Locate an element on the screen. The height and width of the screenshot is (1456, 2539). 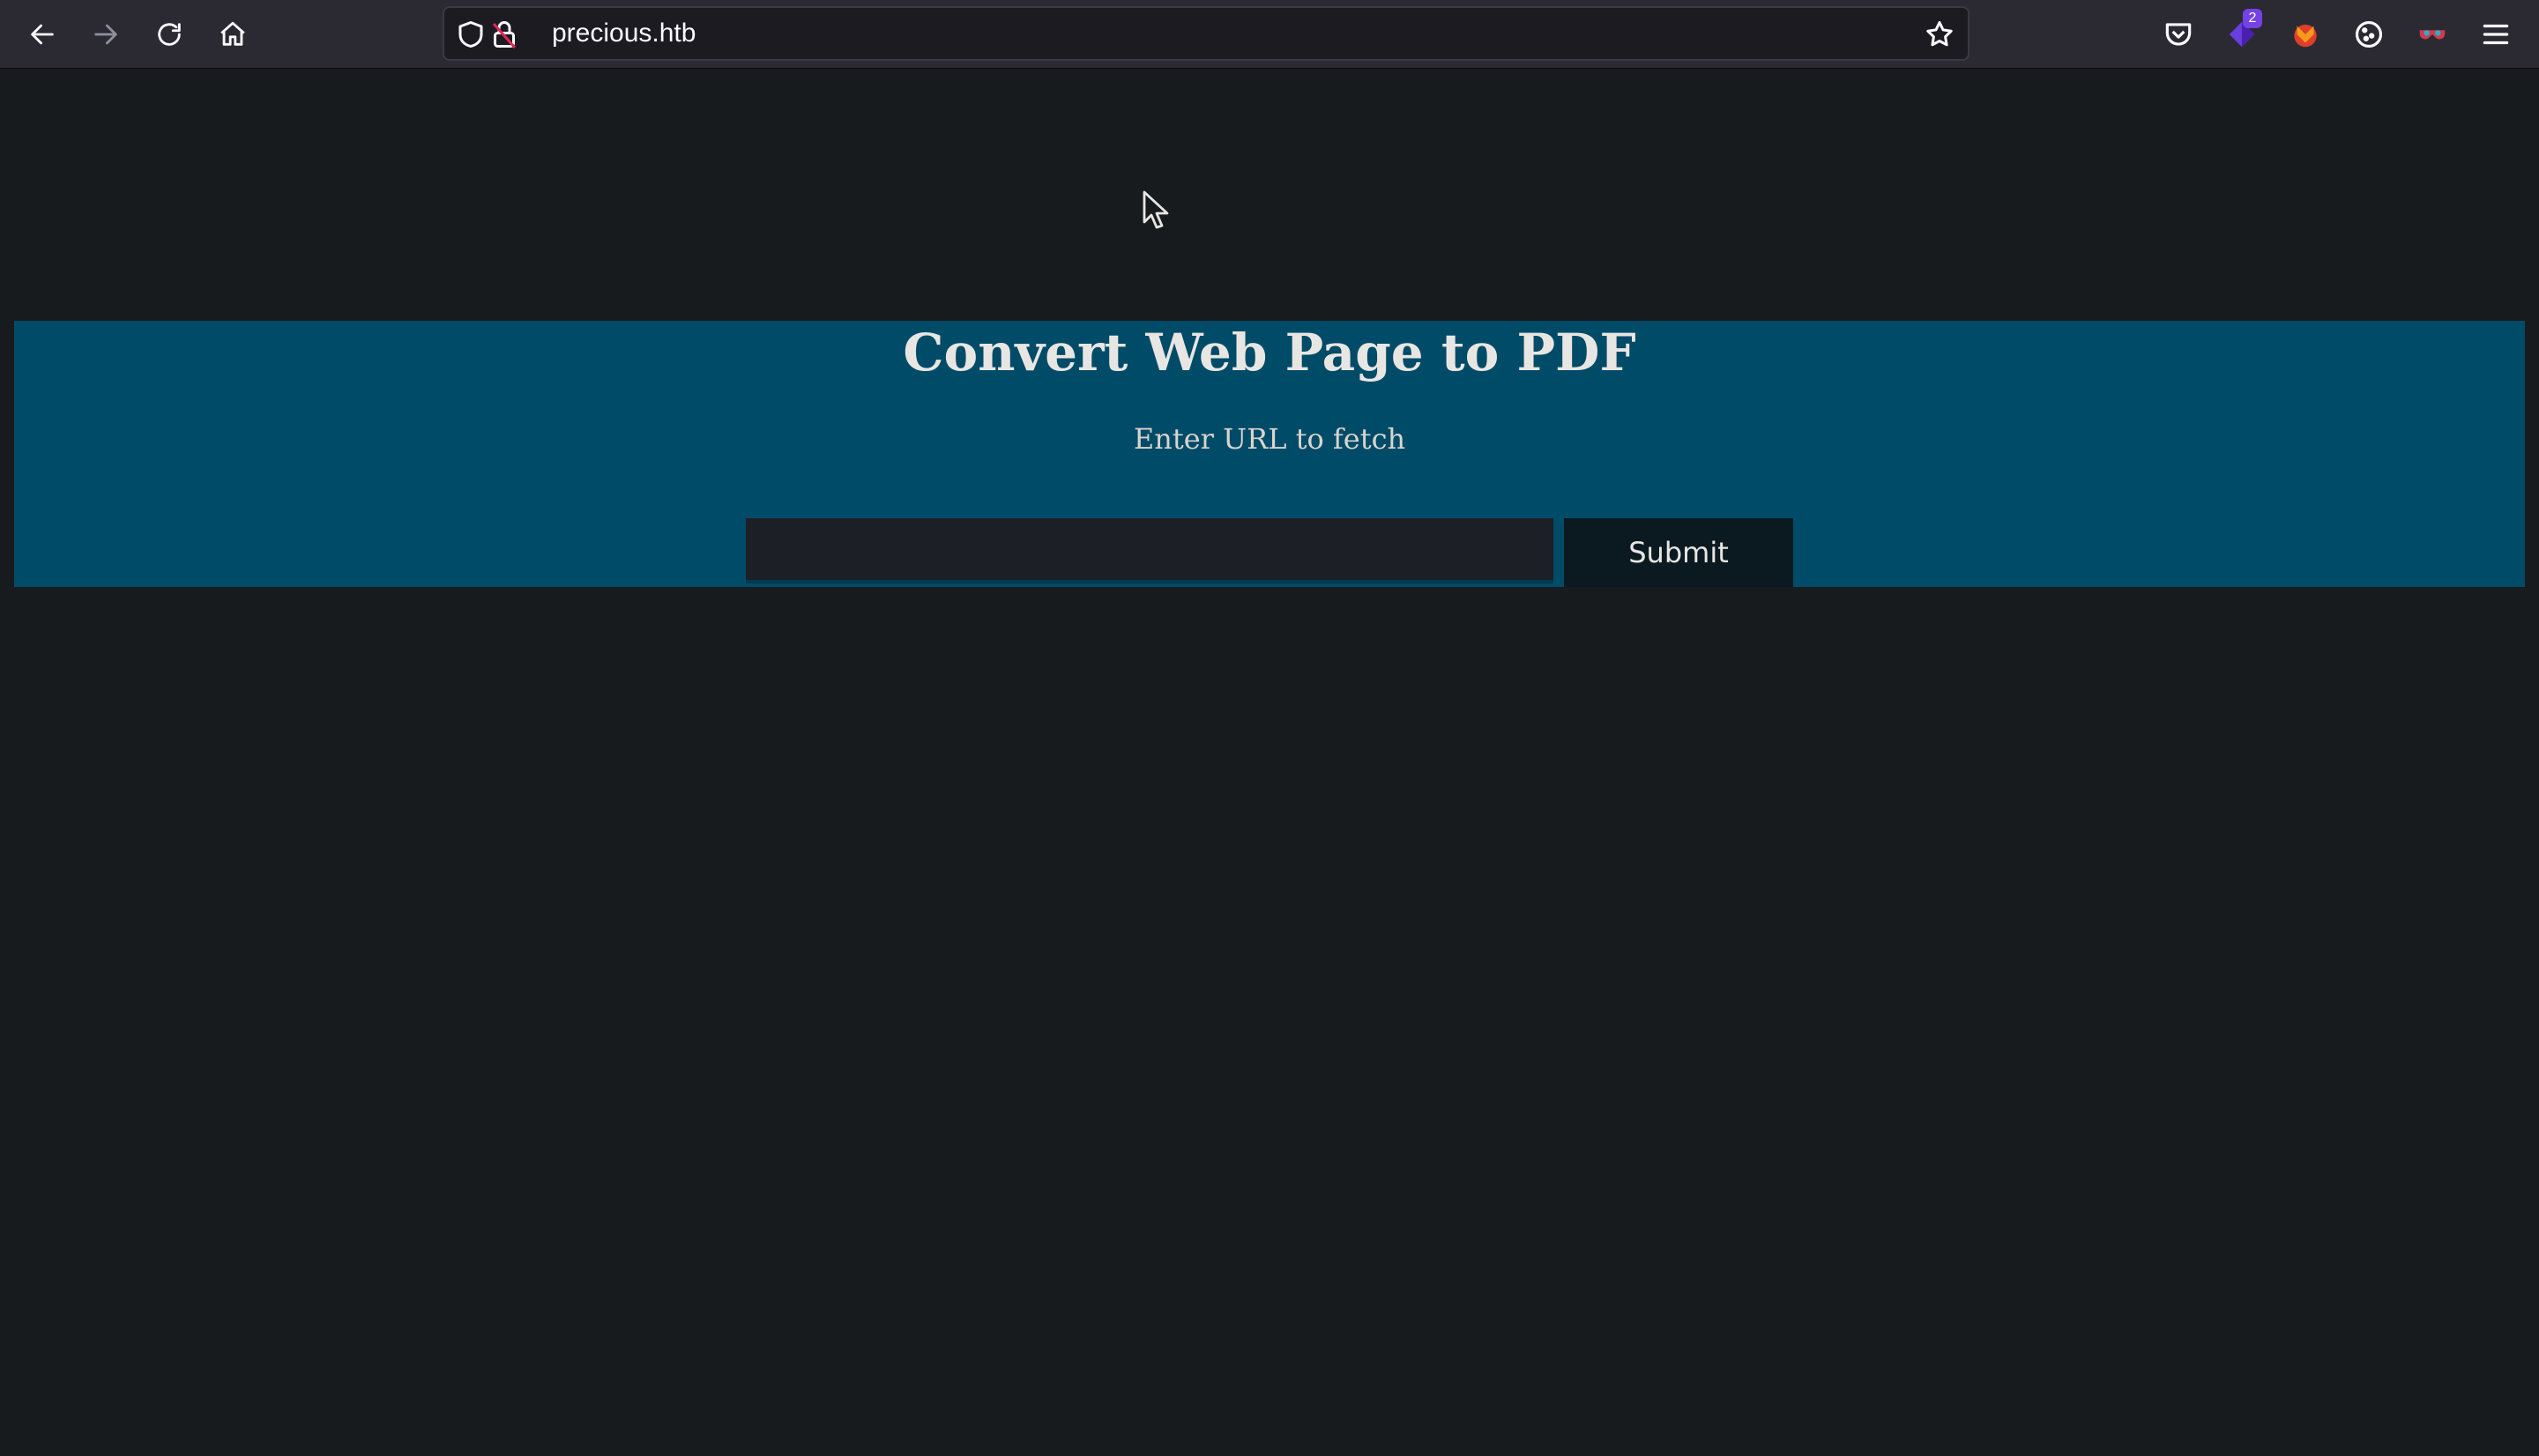
pocket-button is located at coordinates (2178, 34).